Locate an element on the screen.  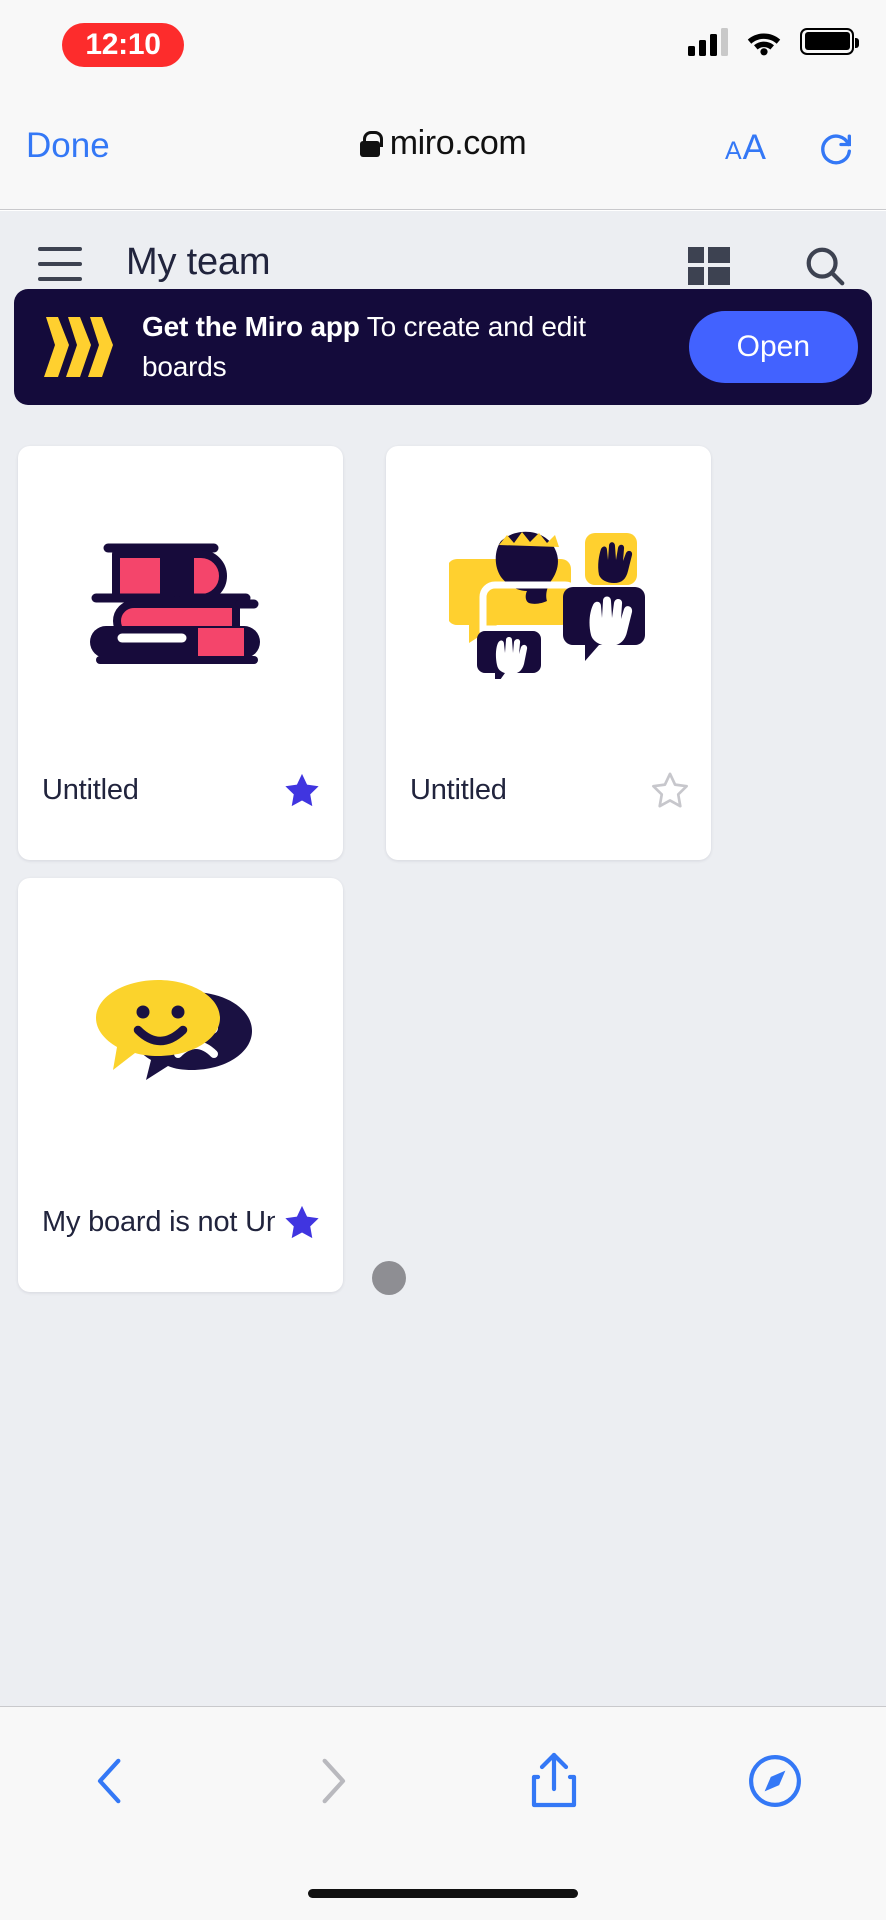
reload-icon is located at coordinates (836, 147).